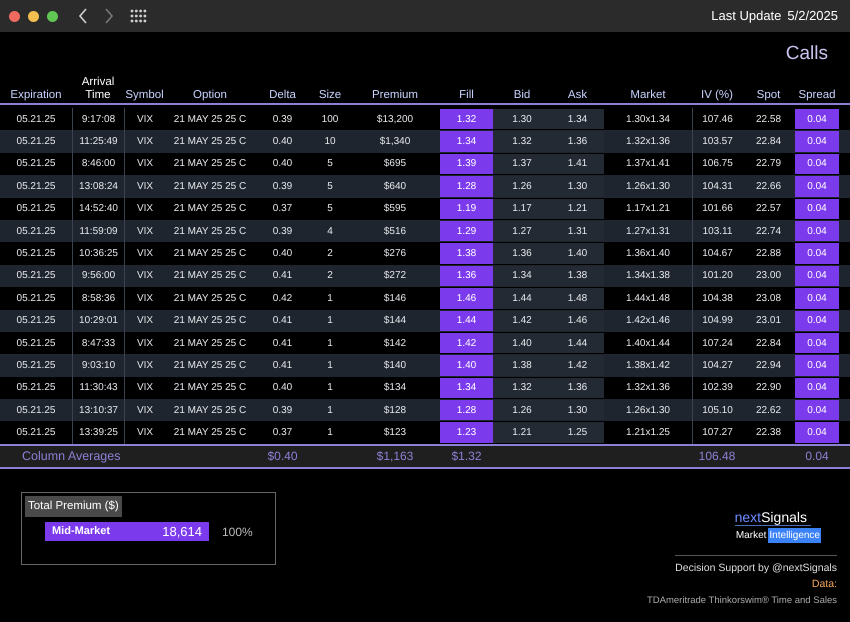 This screenshot has width=850, height=622. I want to click on minimize-window-button, so click(33, 16).